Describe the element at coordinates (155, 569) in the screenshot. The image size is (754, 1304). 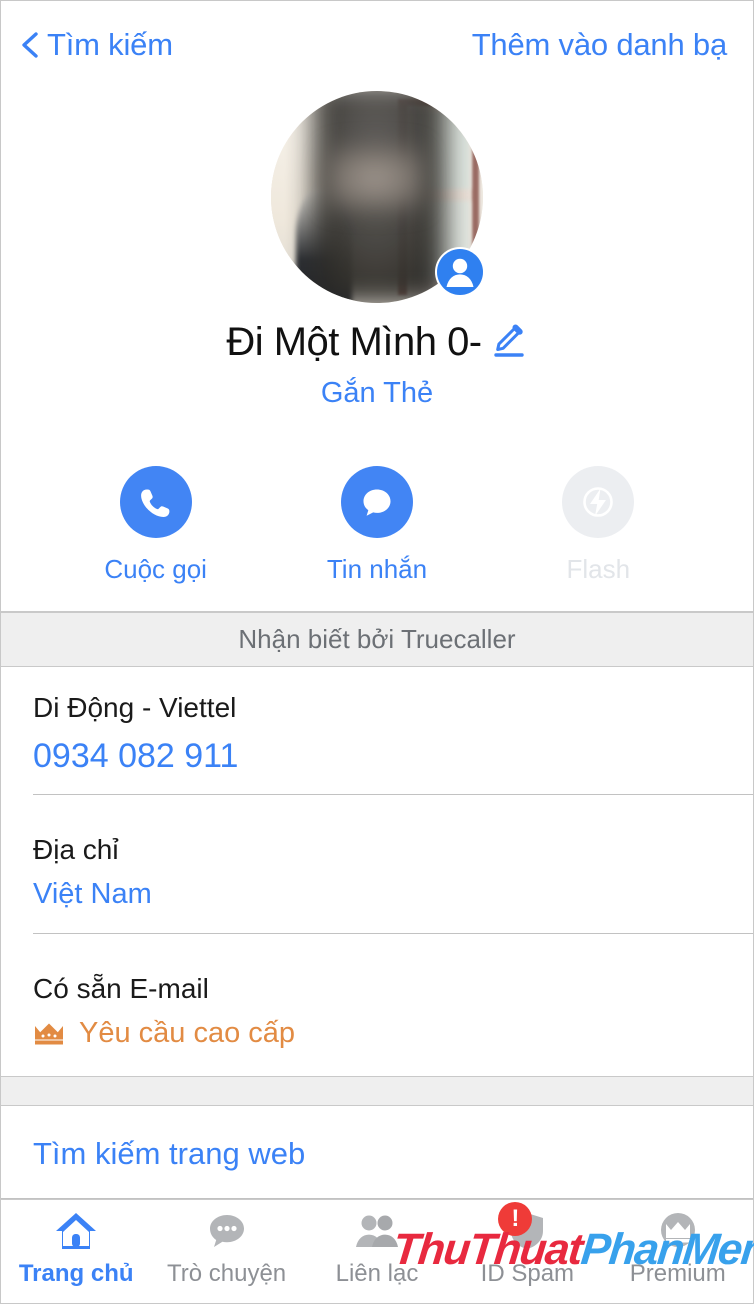
I see `call-button-label: Cuộc gọi` at that location.